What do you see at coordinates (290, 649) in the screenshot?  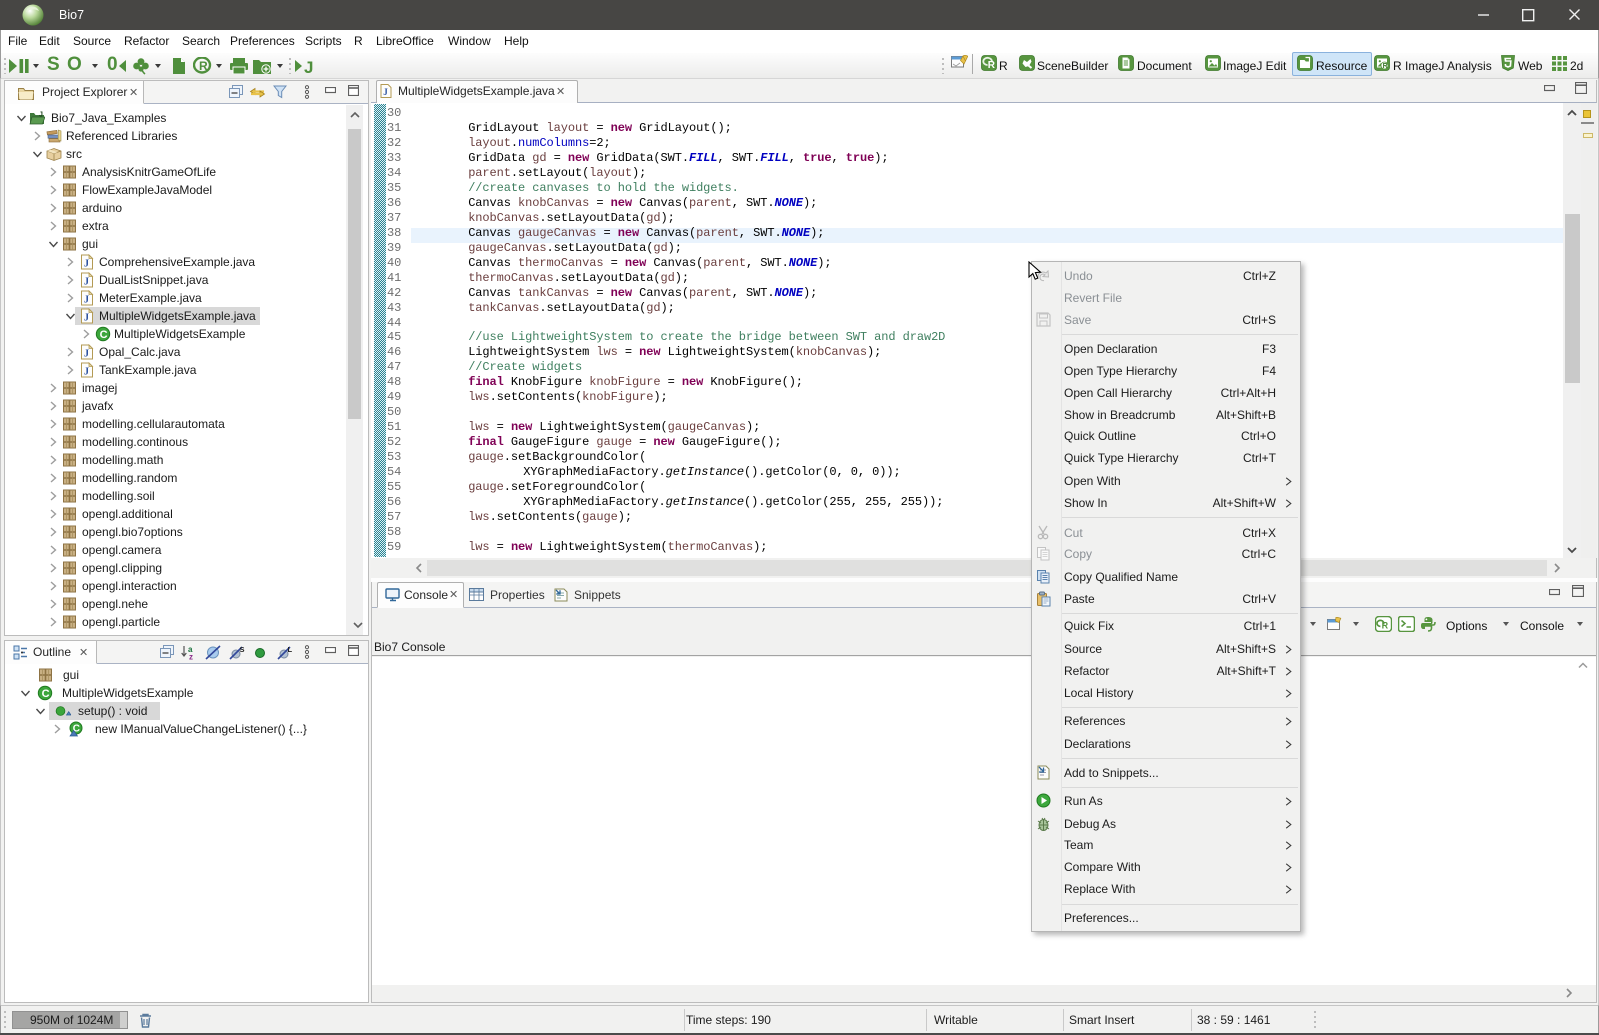 I see `svg-text: L` at bounding box center [290, 649].